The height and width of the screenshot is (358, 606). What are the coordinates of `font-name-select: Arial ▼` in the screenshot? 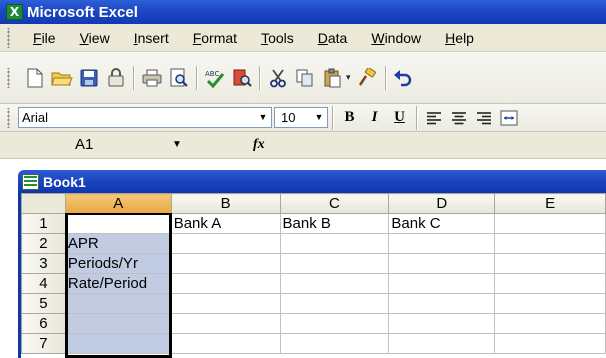 It's located at (145, 117).